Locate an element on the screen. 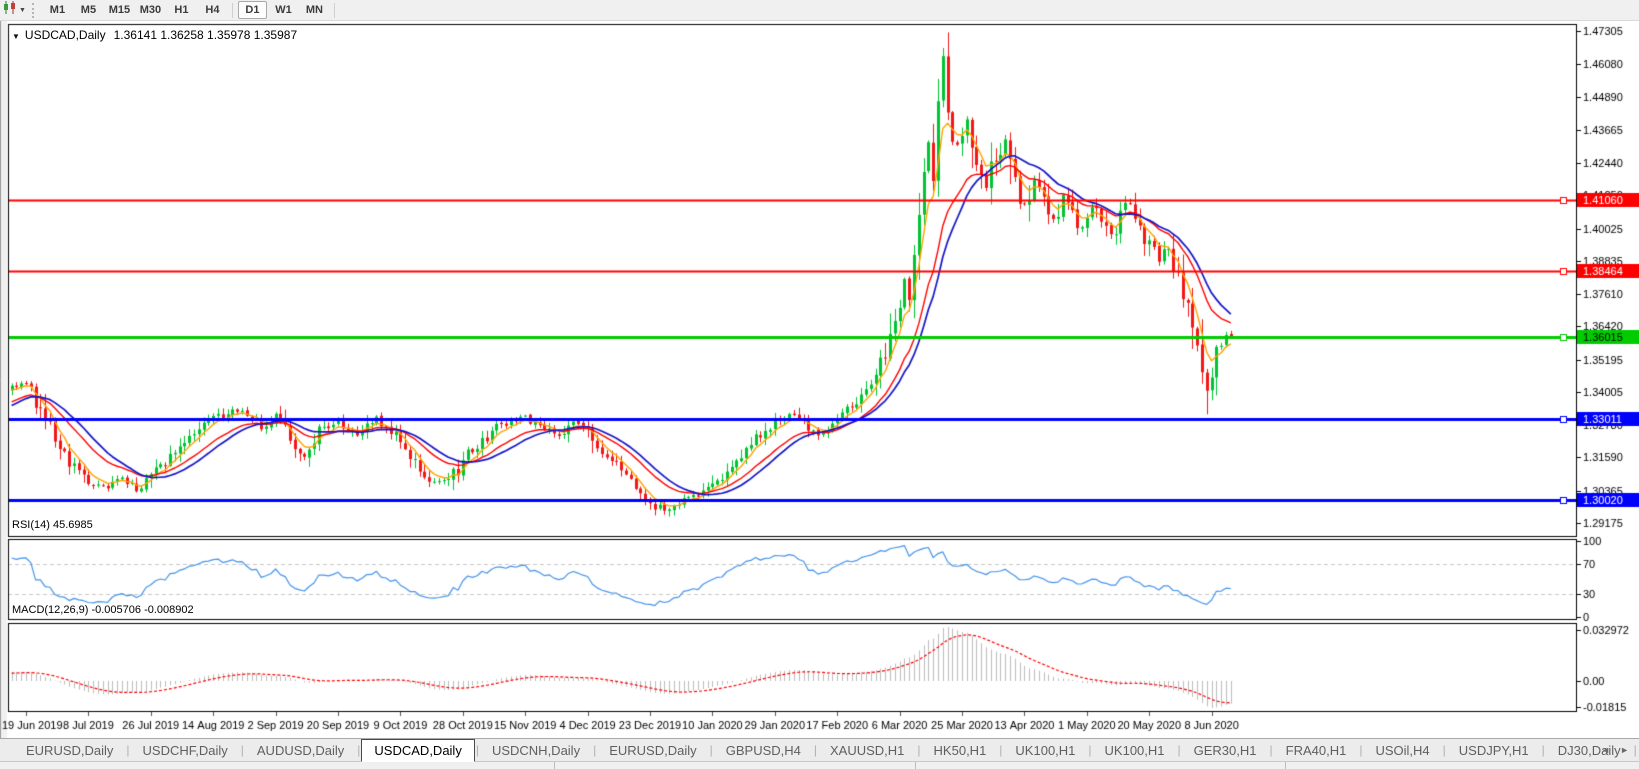 The image size is (1639, 769). chart-type-dropdown: ▼ is located at coordinates (15, 10).